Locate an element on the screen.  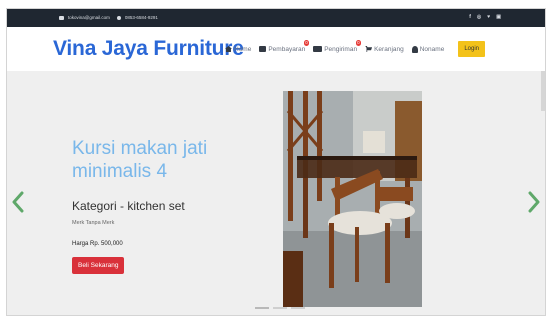
nav-item-user: Noname is located at coordinates (428, 49).